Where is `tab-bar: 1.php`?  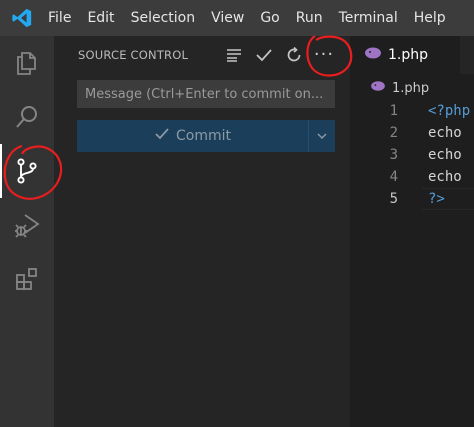
tab-bar: 1.php is located at coordinates (412, 55).